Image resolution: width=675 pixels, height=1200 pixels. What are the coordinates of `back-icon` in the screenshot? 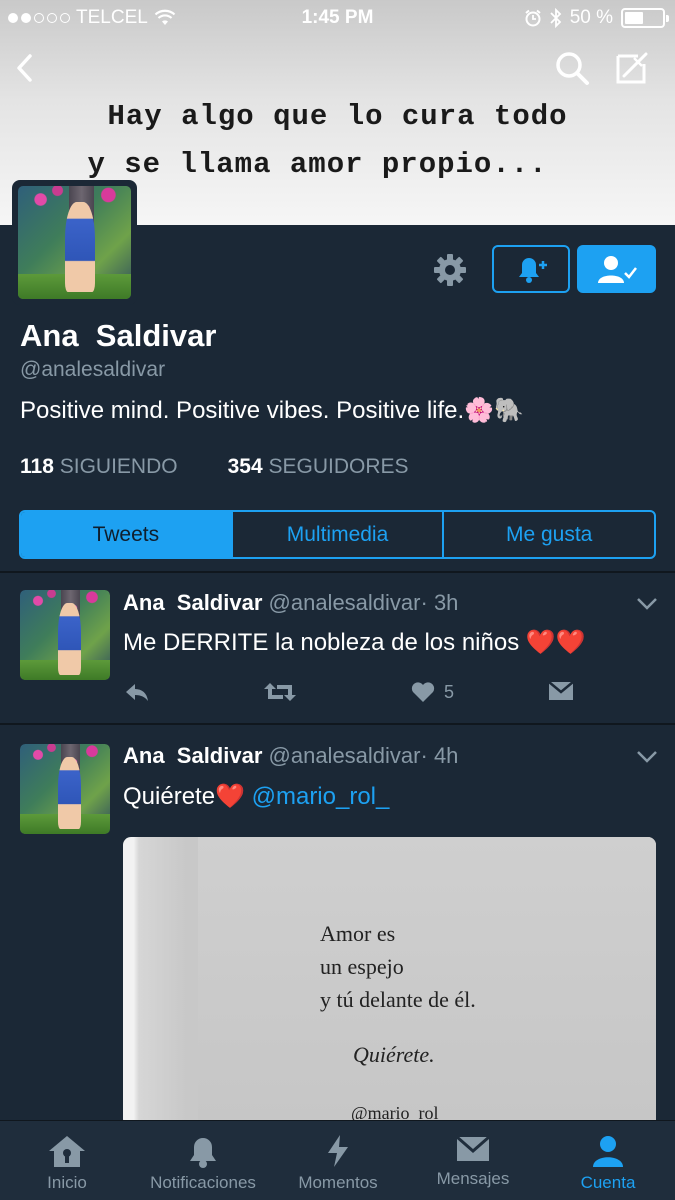 It's located at (26, 68).